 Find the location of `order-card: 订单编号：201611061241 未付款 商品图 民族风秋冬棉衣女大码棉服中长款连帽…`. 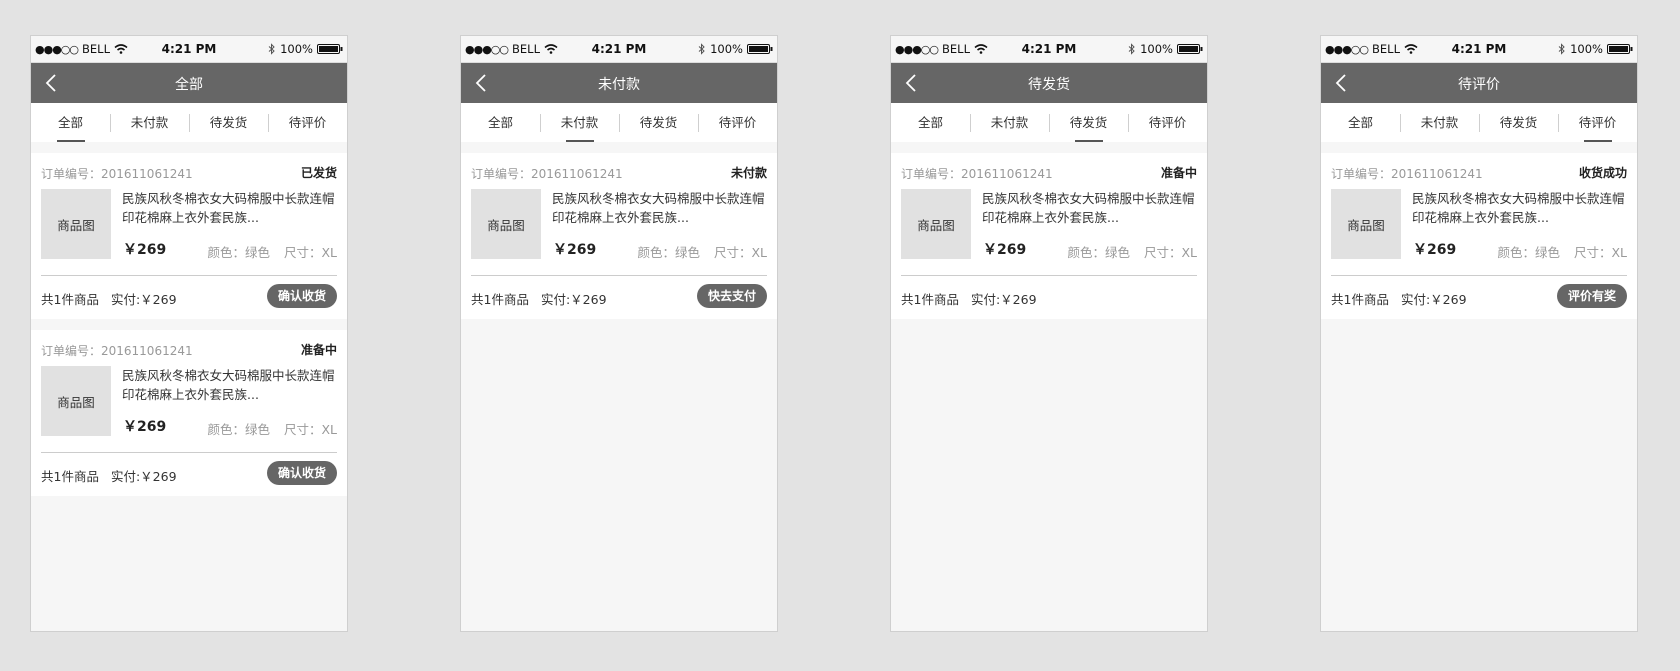

order-card: 订单编号：201611061241 未付款 商品图 民族风秋冬棉衣女大码棉服中长款连帽… is located at coordinates (619, 236).